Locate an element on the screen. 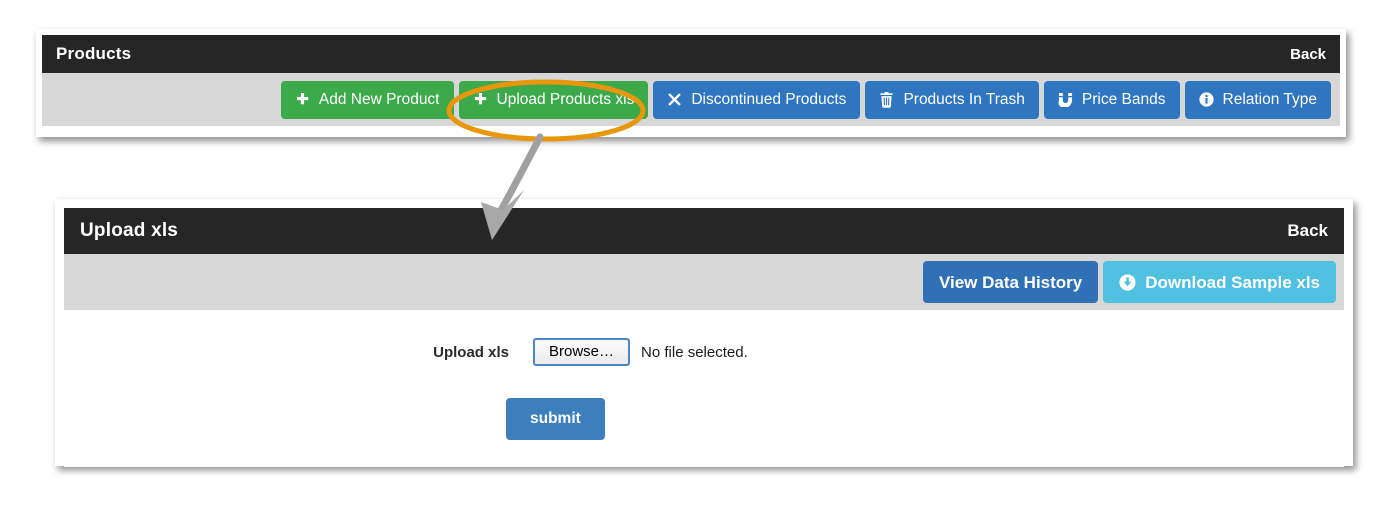  products-panel-header: Products Back is located at coordinates (691, 54).